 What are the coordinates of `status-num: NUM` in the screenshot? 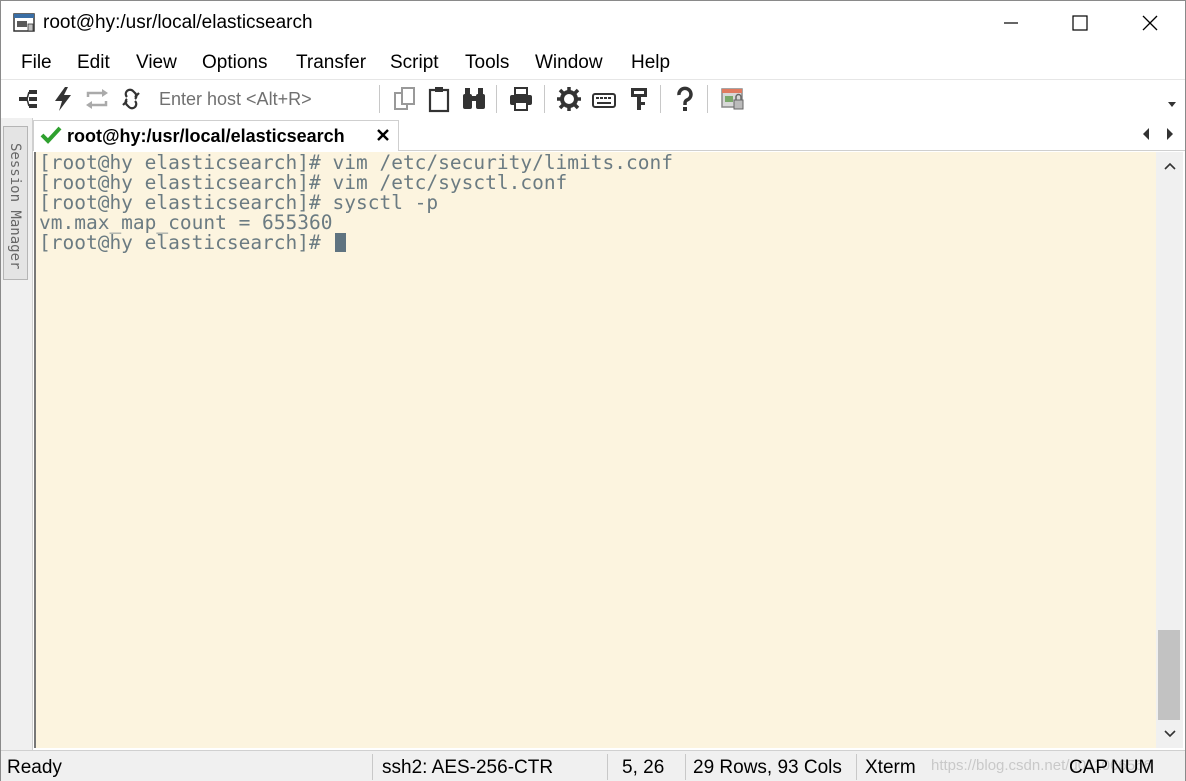 It's located at (1133, 767).